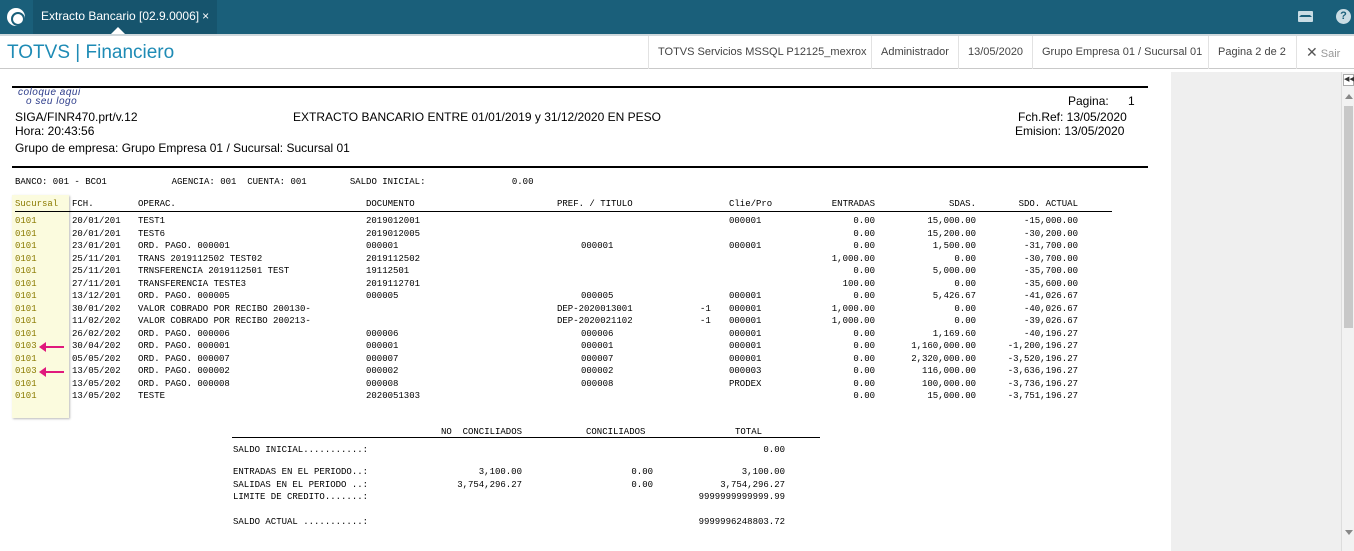 The height and width of the screenshot is (551, 1354). What do you see at coordinates (125, 17) in the screenshot?
I see `tab-extracto-bancario: Extracto Bancario [02.9.0006] ×` at bounding box center [125, 17].